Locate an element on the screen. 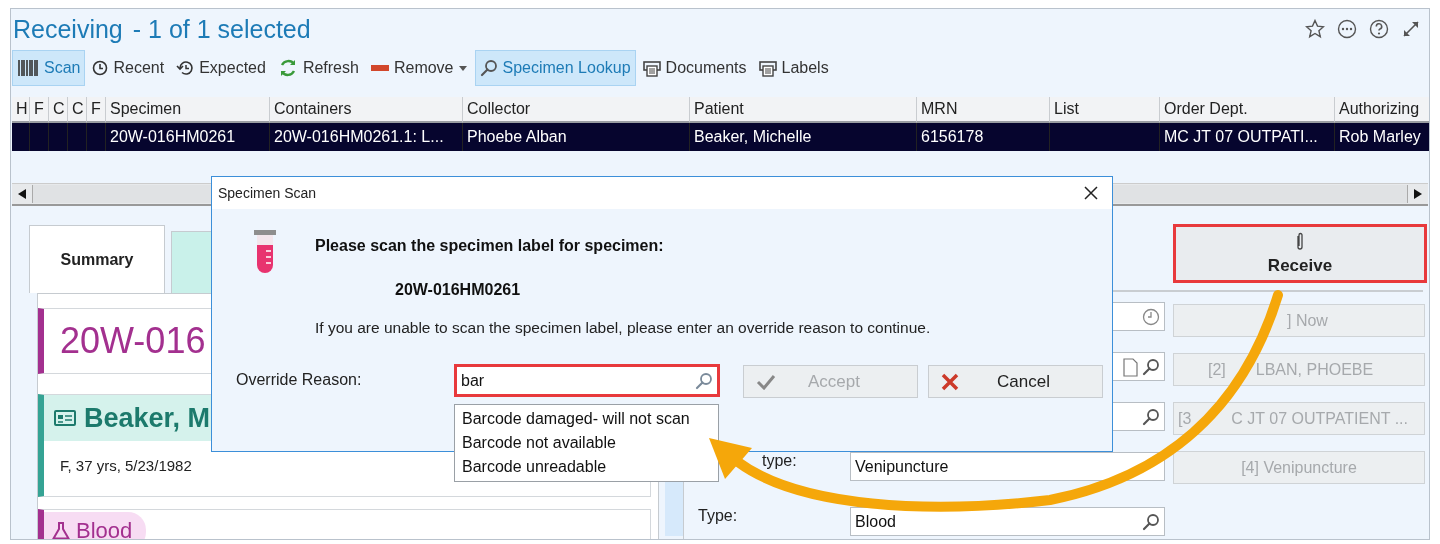 The height and width of the screenshot is (544, 1440). window-title: Receiving is located at coordinates (68, 29).